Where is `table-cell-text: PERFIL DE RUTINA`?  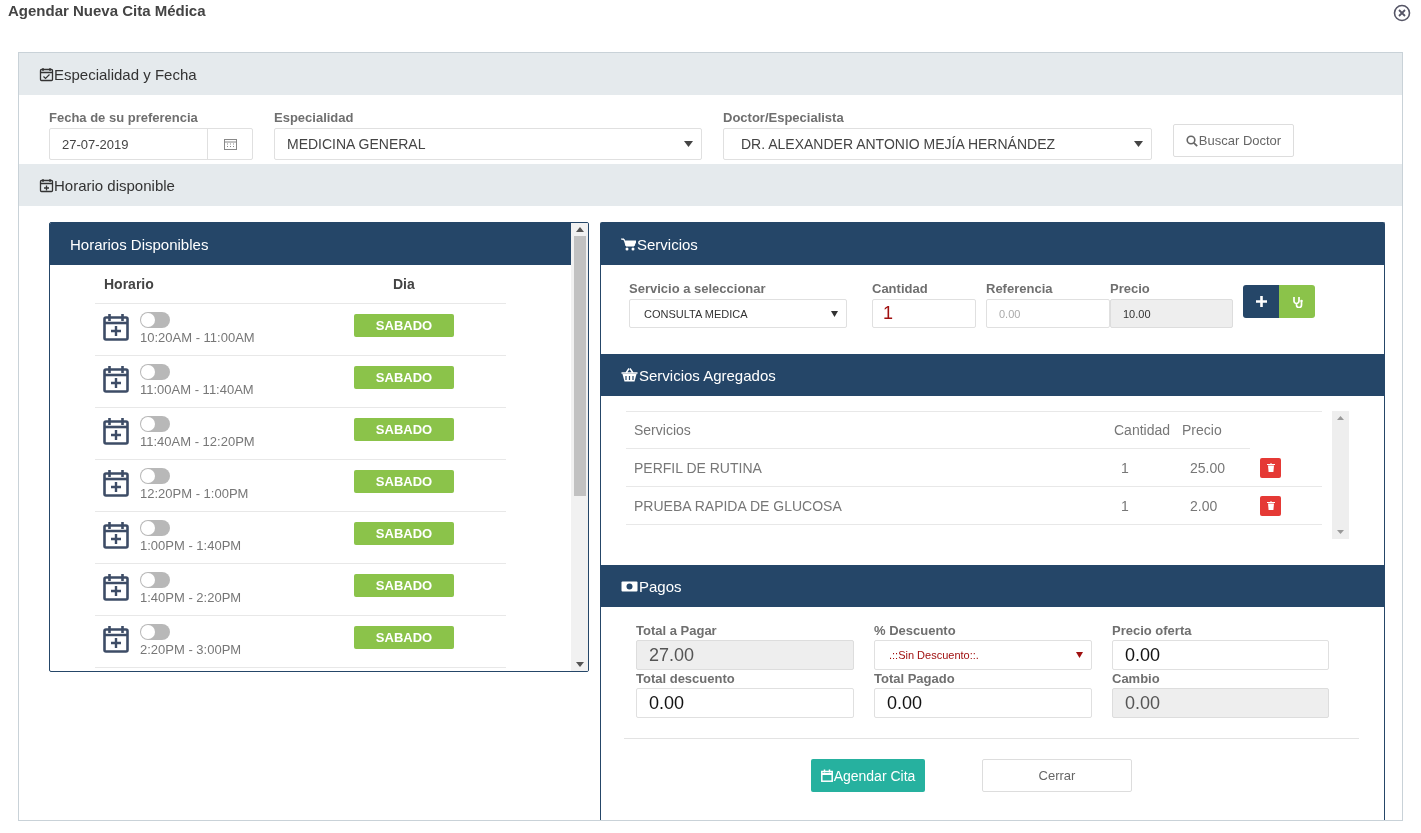 table-cell-text: PERFIL DE RUTINA is located at coordinates (698, 467).